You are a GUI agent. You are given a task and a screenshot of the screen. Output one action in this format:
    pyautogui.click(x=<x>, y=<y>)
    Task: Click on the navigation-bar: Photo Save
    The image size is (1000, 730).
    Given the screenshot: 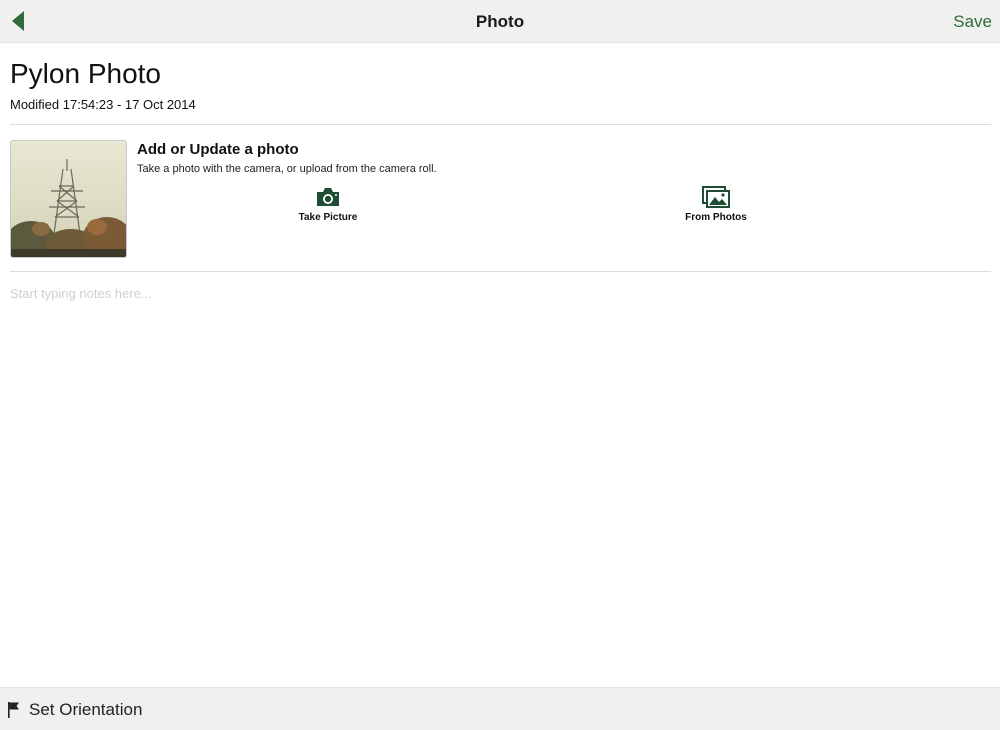 What is the action you would take?
    pyautogui.click(x=500, y=21)
    